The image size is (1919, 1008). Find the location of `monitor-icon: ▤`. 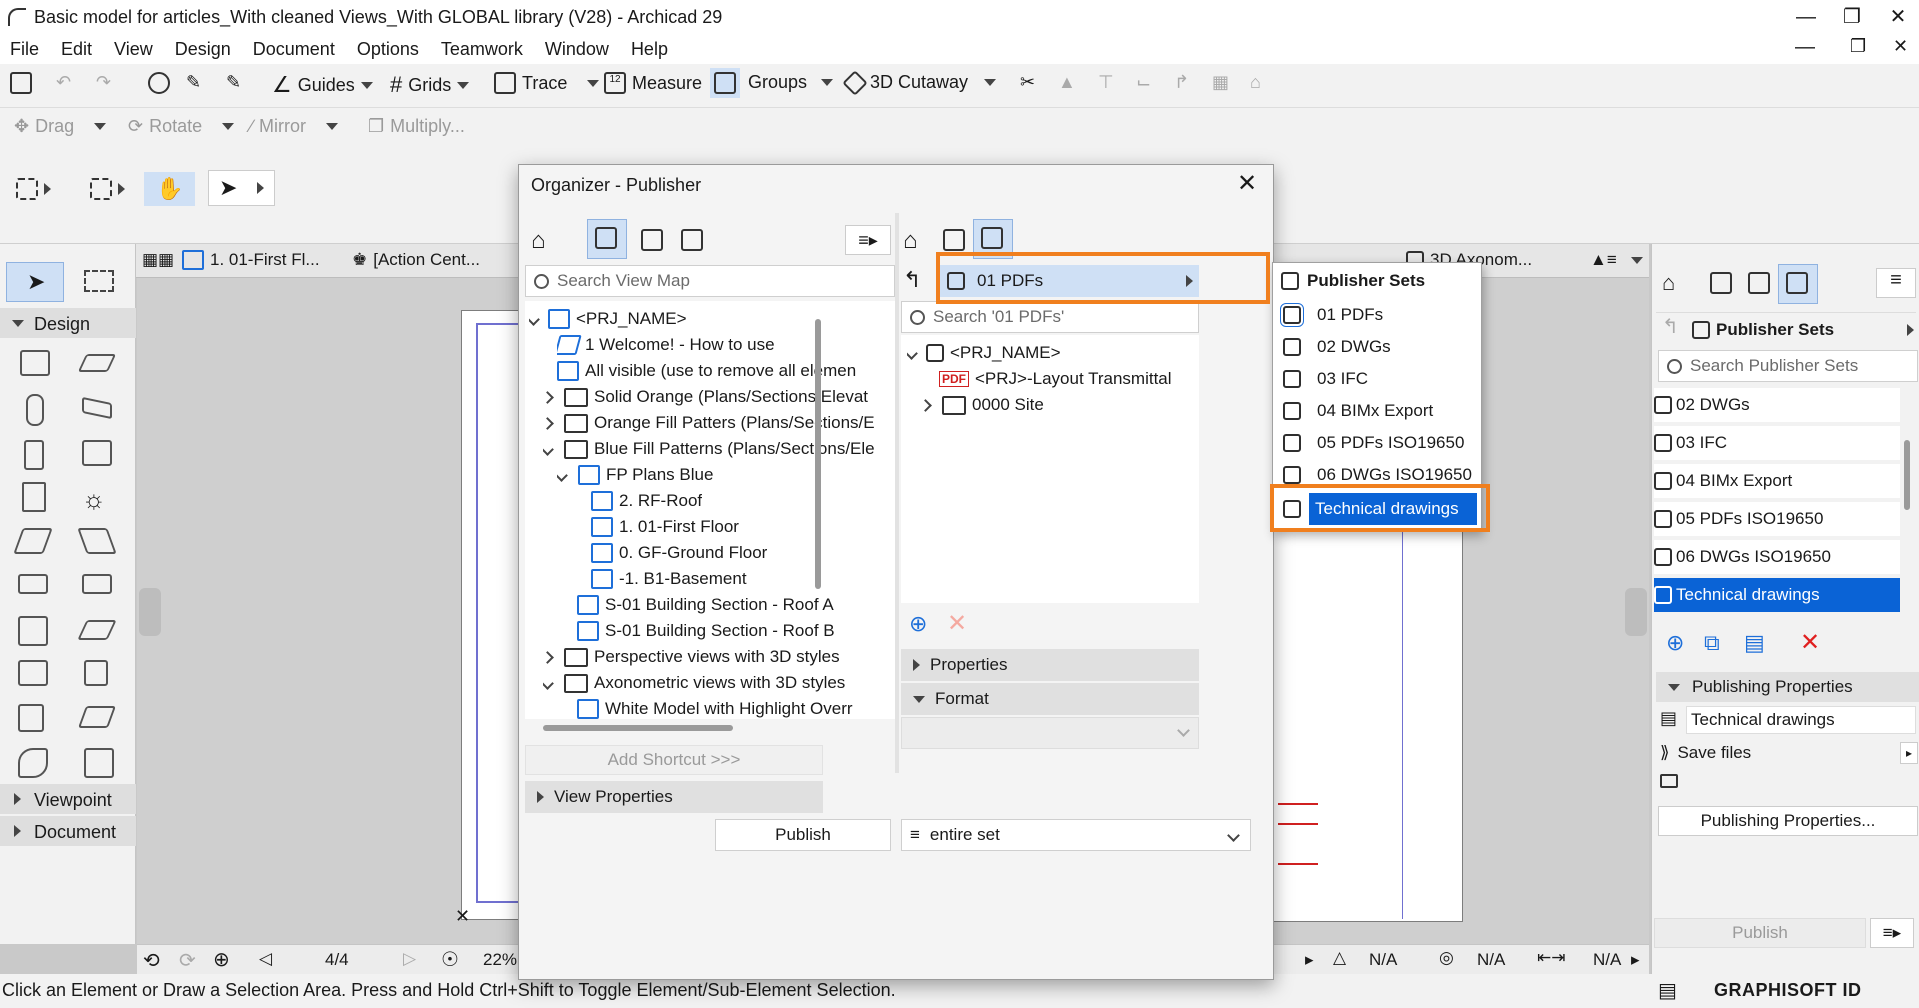

monitor-icon: ▤ is located at coordinates (1667, 990).